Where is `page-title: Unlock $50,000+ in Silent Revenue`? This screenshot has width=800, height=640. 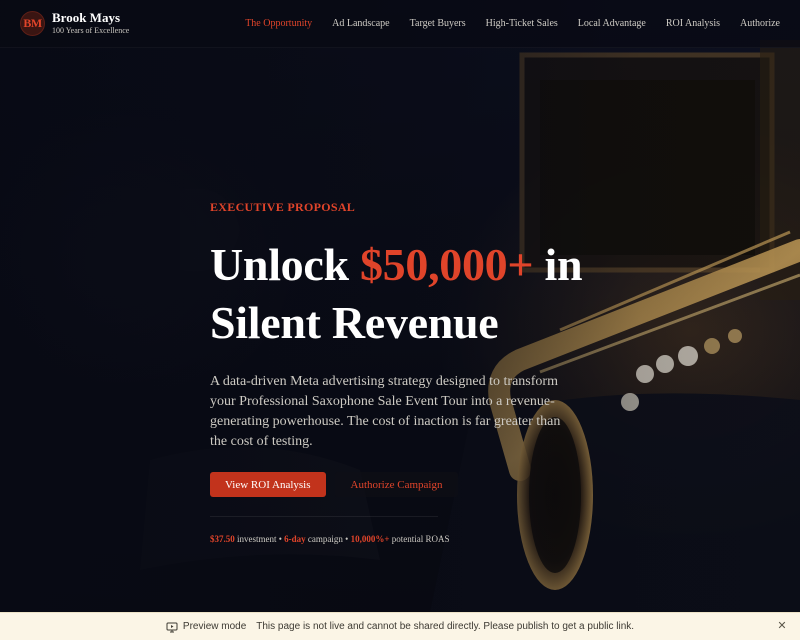 page-title: Unlock $50,000+ in Silent Revenue is located at coordinates (420, 294).